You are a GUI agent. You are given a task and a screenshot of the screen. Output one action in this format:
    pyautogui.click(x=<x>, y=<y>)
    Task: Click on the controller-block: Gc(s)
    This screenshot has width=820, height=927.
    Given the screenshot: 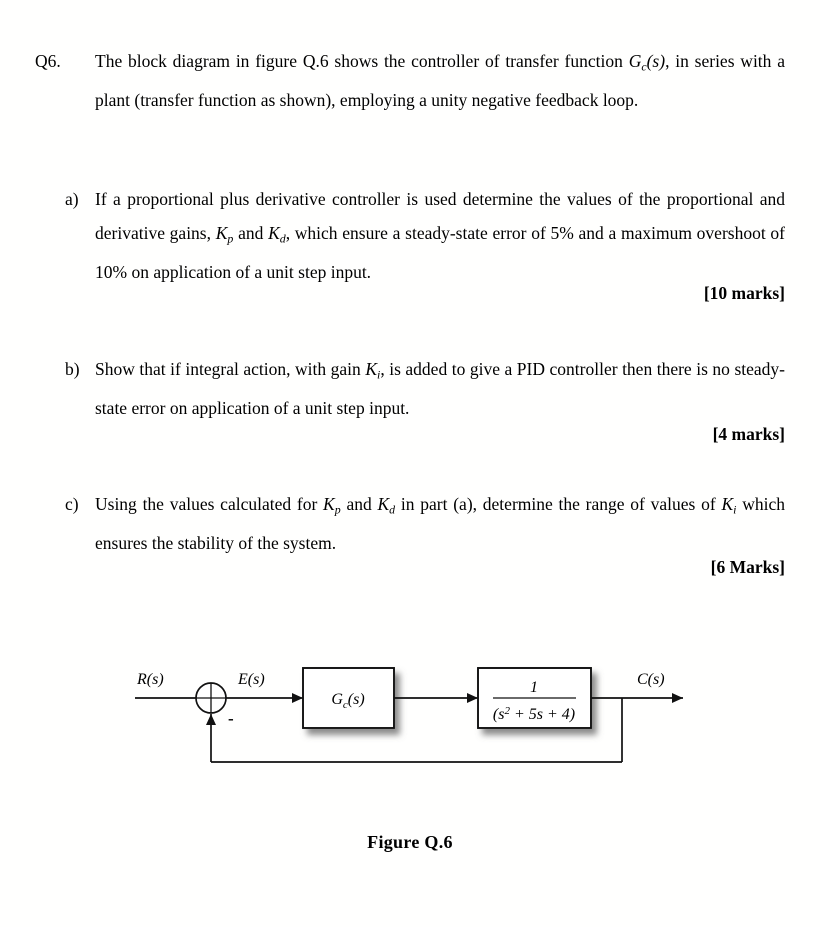 What is the action you would take?
    pyautogui.click(x=348, y=698)
    